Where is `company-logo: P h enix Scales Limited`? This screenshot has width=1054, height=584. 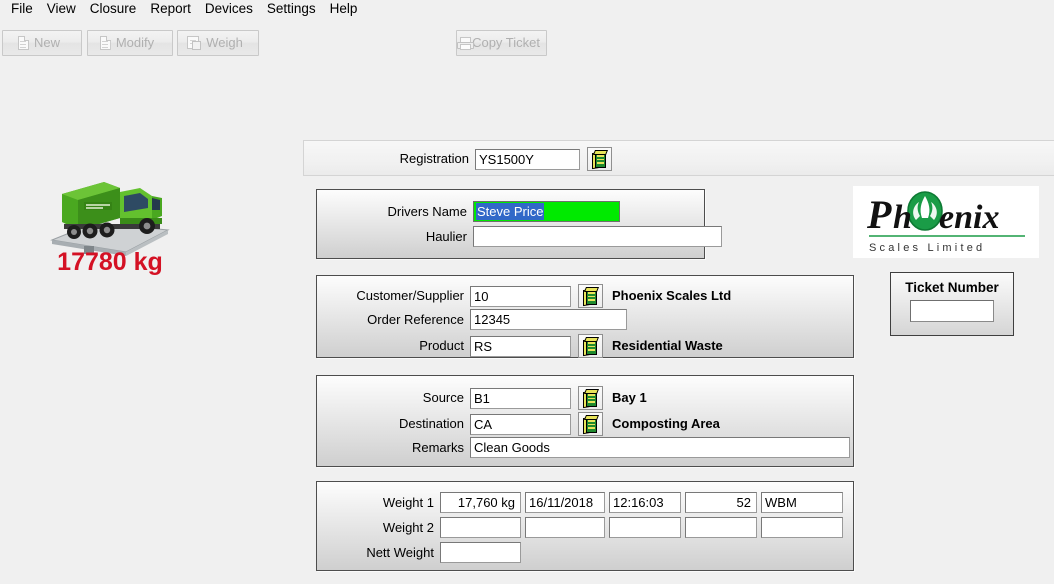 company-logo: P h enix Scales Limited is located at coordinates (946, 222).